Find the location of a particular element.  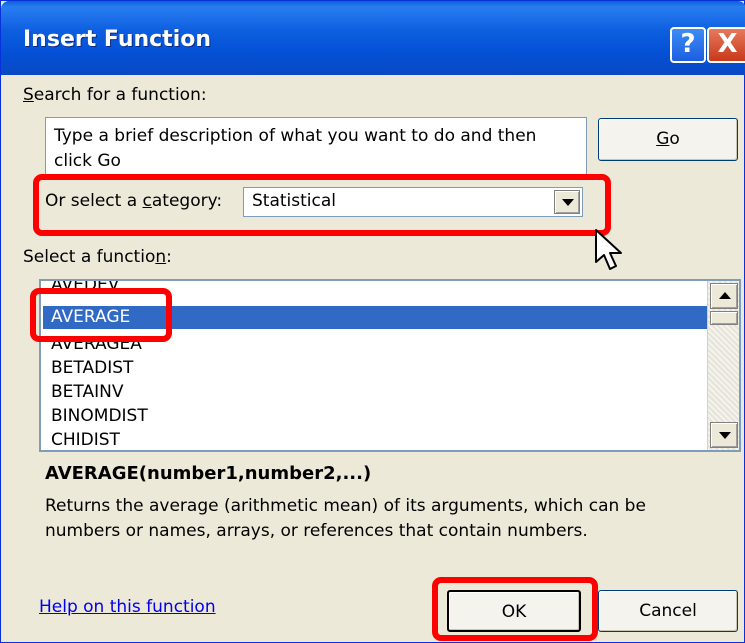

search-label-accel: S is located at coordinates (28, 95).